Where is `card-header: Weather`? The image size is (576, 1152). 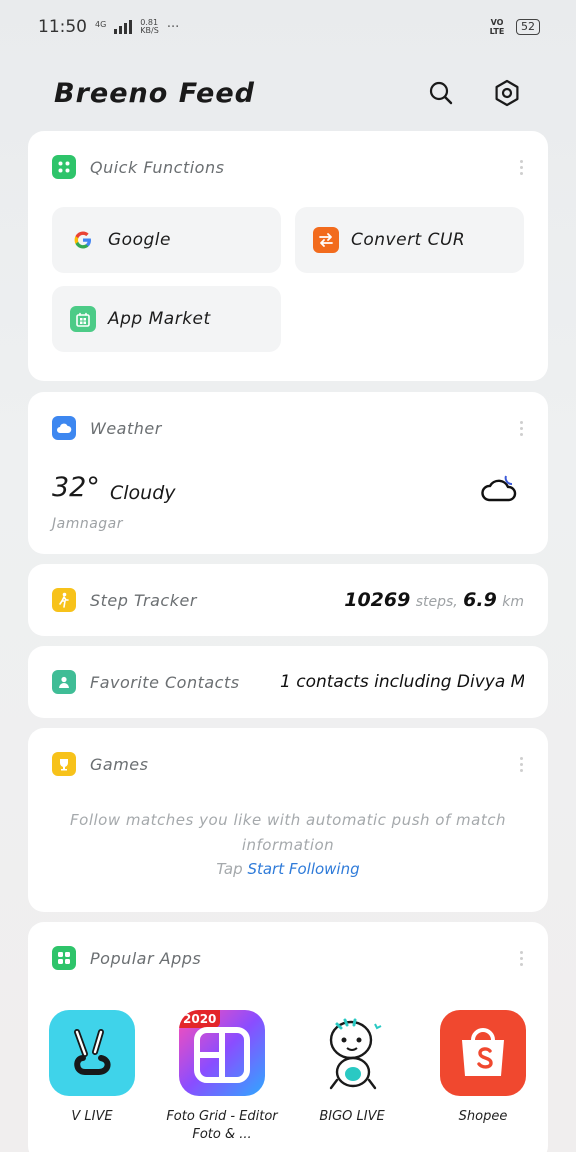 card-header: Weather is located at coordinates (288, 428).